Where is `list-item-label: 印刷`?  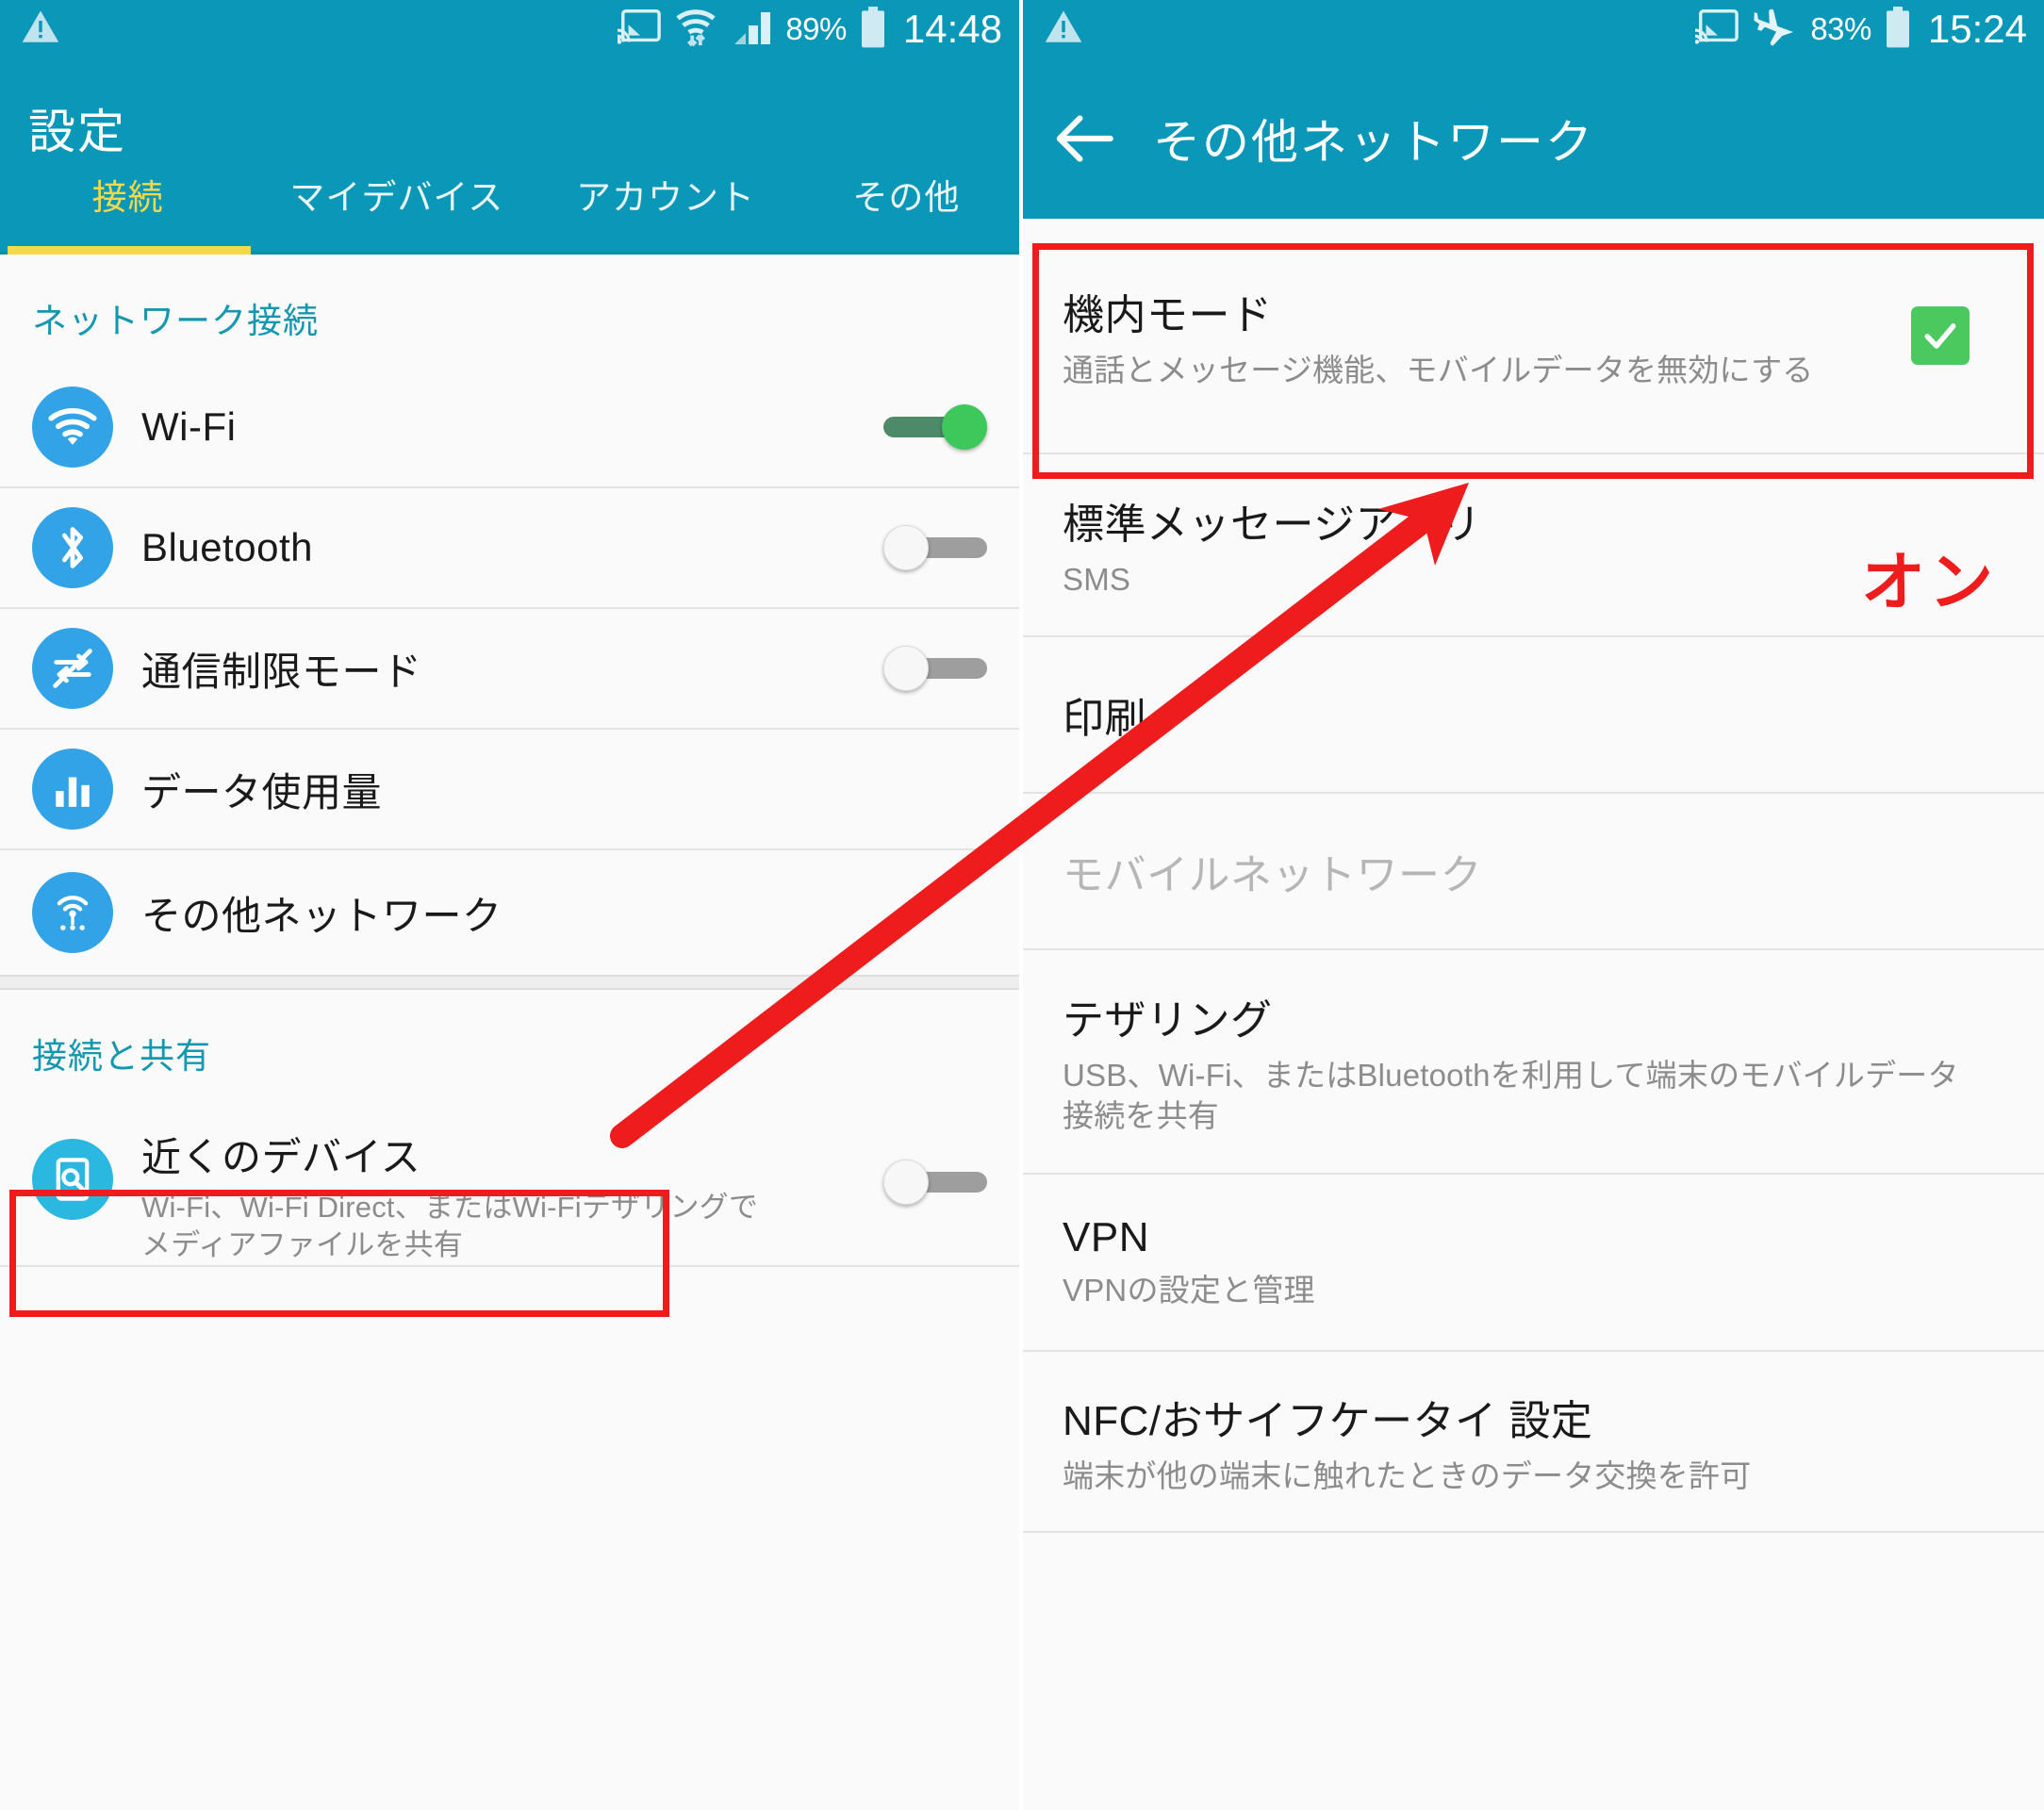
list-item-label: 印刷 is located at coordinates (1105, 719).